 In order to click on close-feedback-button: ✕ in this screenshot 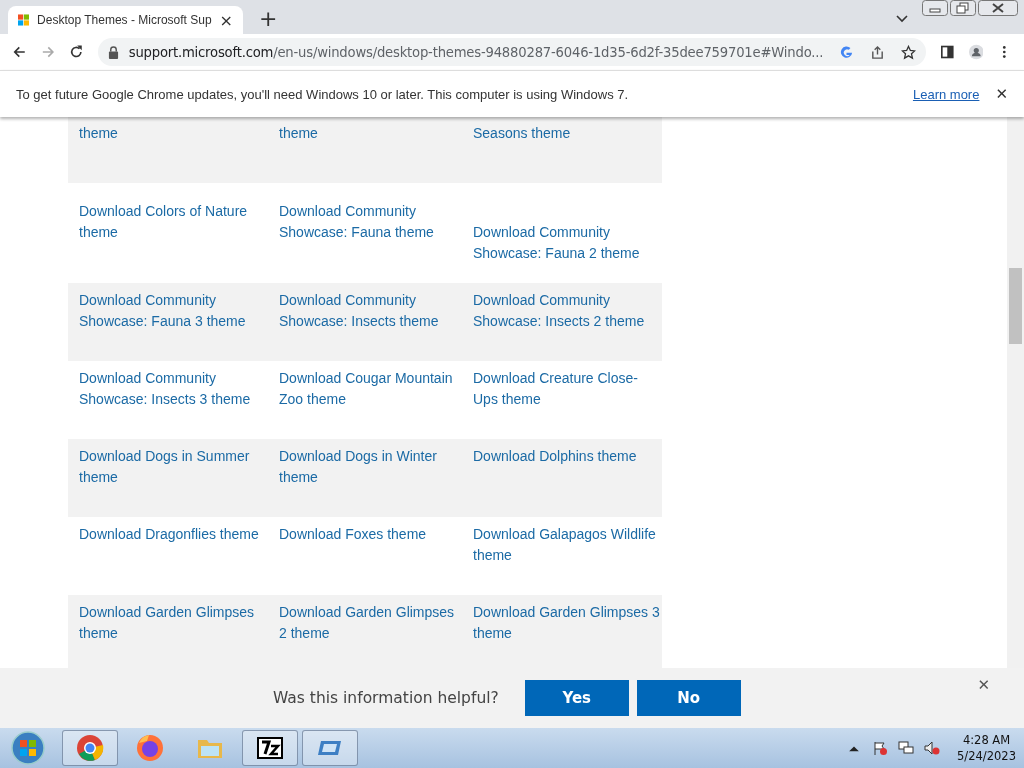, I will do `click(983, 685)`.